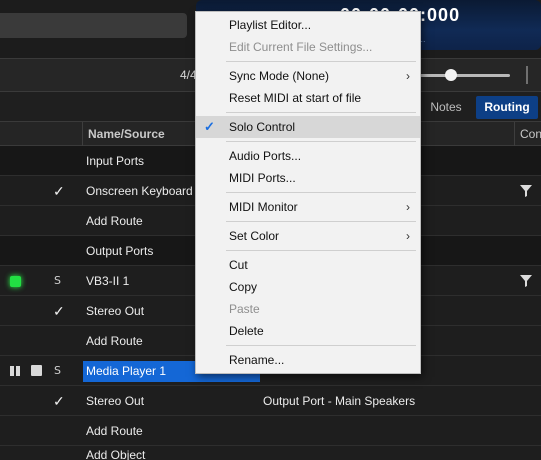  I want to click on volume-slider-track, so click(465, 75).